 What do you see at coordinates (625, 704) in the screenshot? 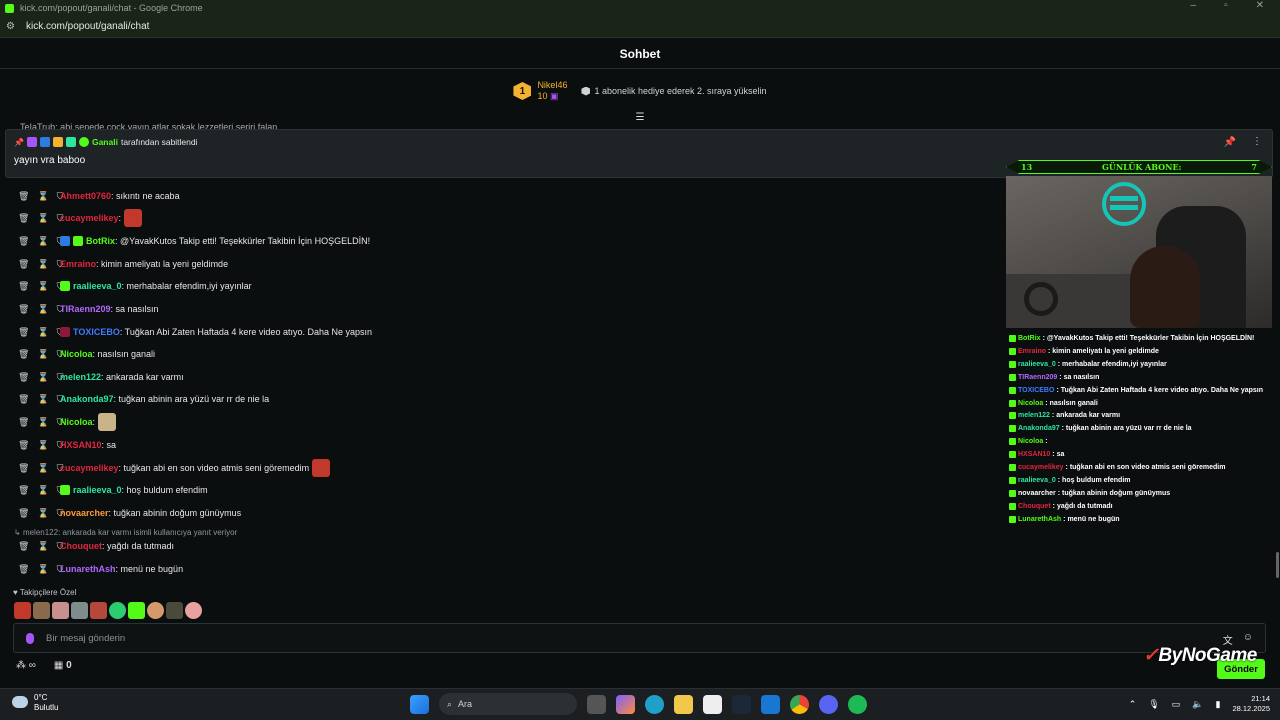
I see `copilot-icon` at bounding box center [625, 704].